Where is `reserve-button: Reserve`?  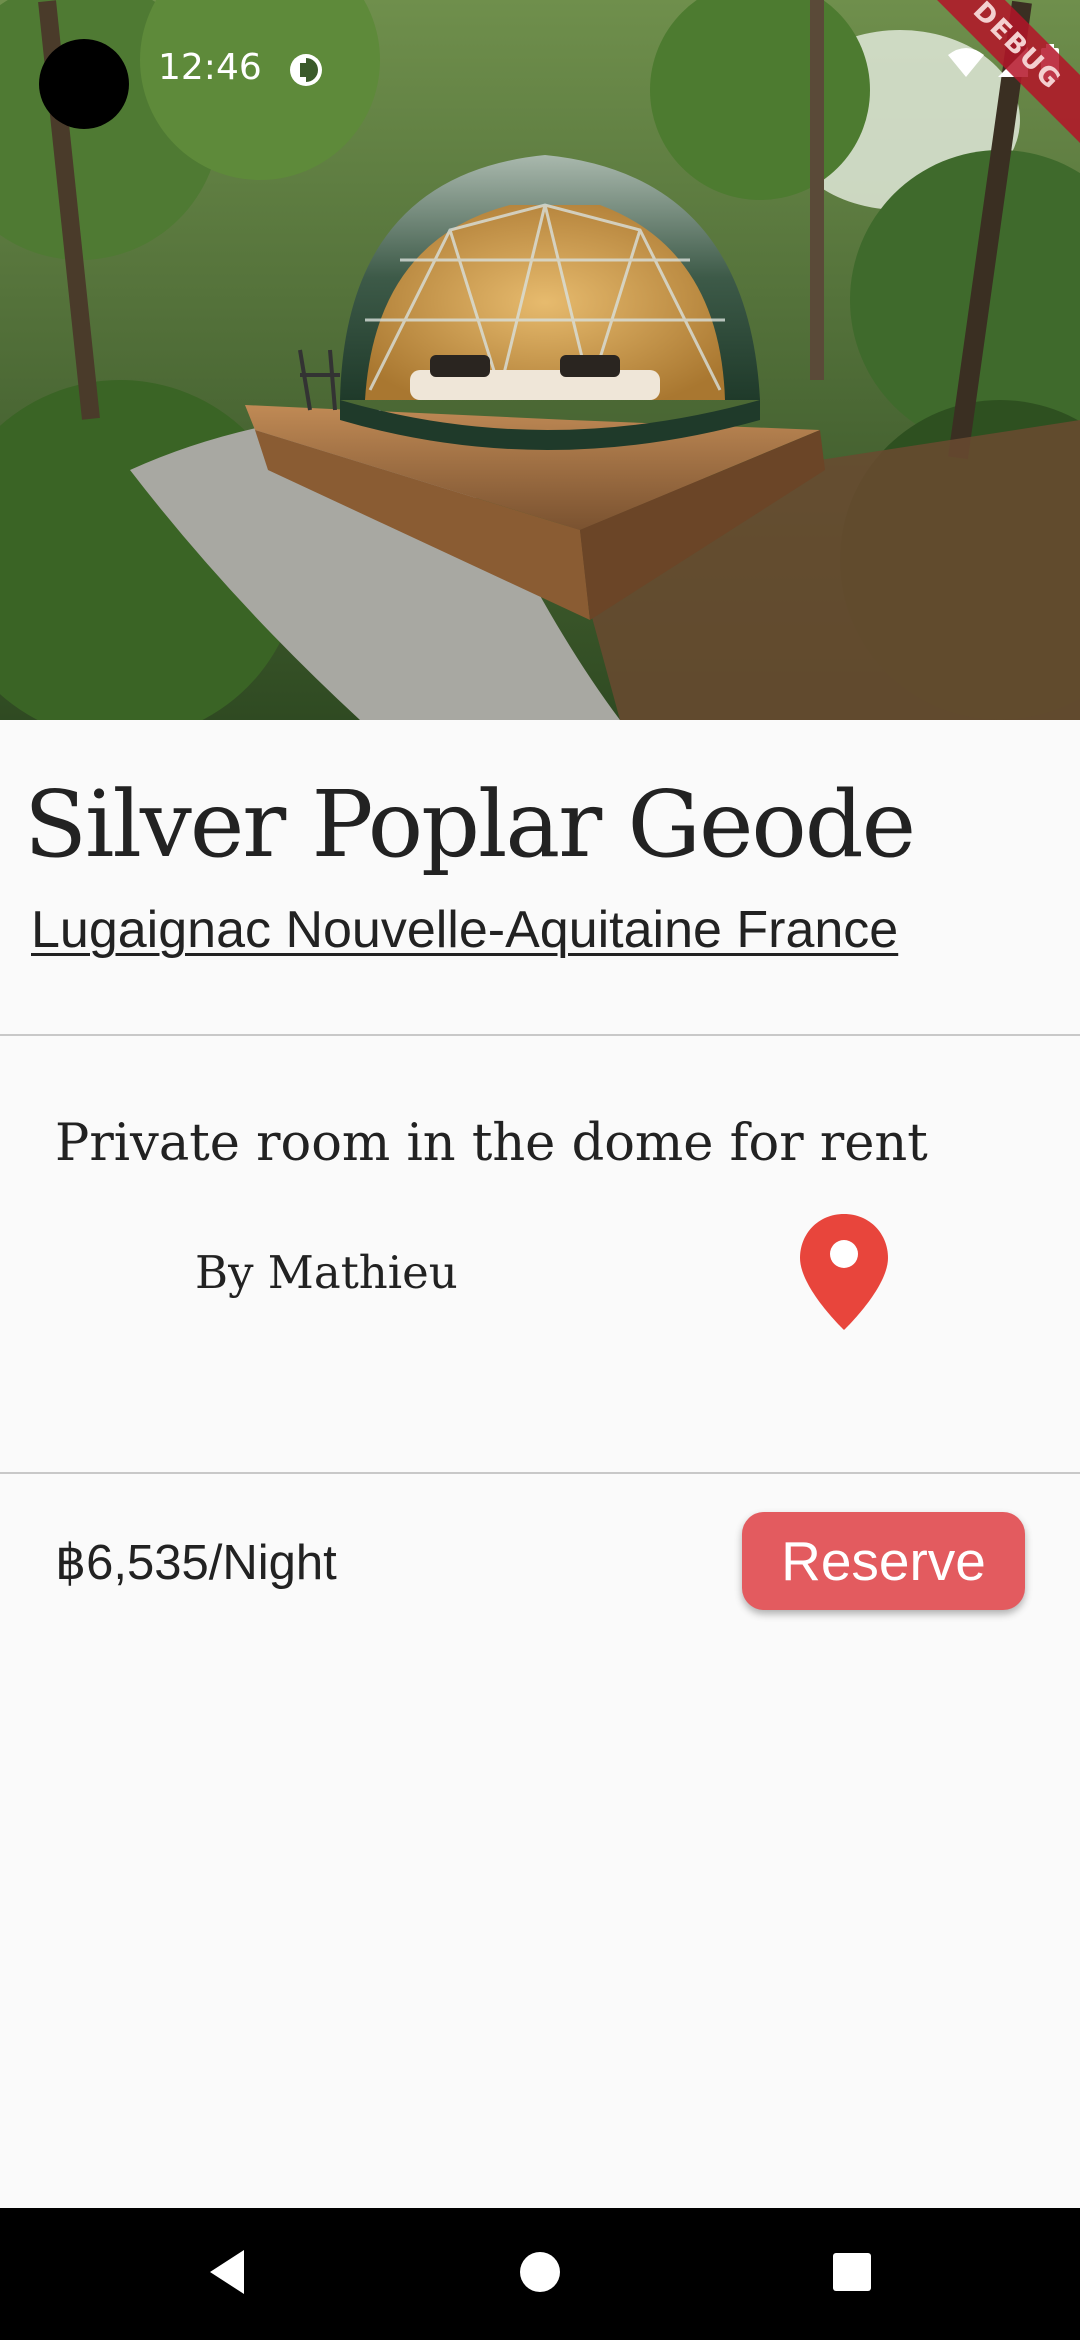
reserve-button: Reserve is located at coordinates (883, 1561).